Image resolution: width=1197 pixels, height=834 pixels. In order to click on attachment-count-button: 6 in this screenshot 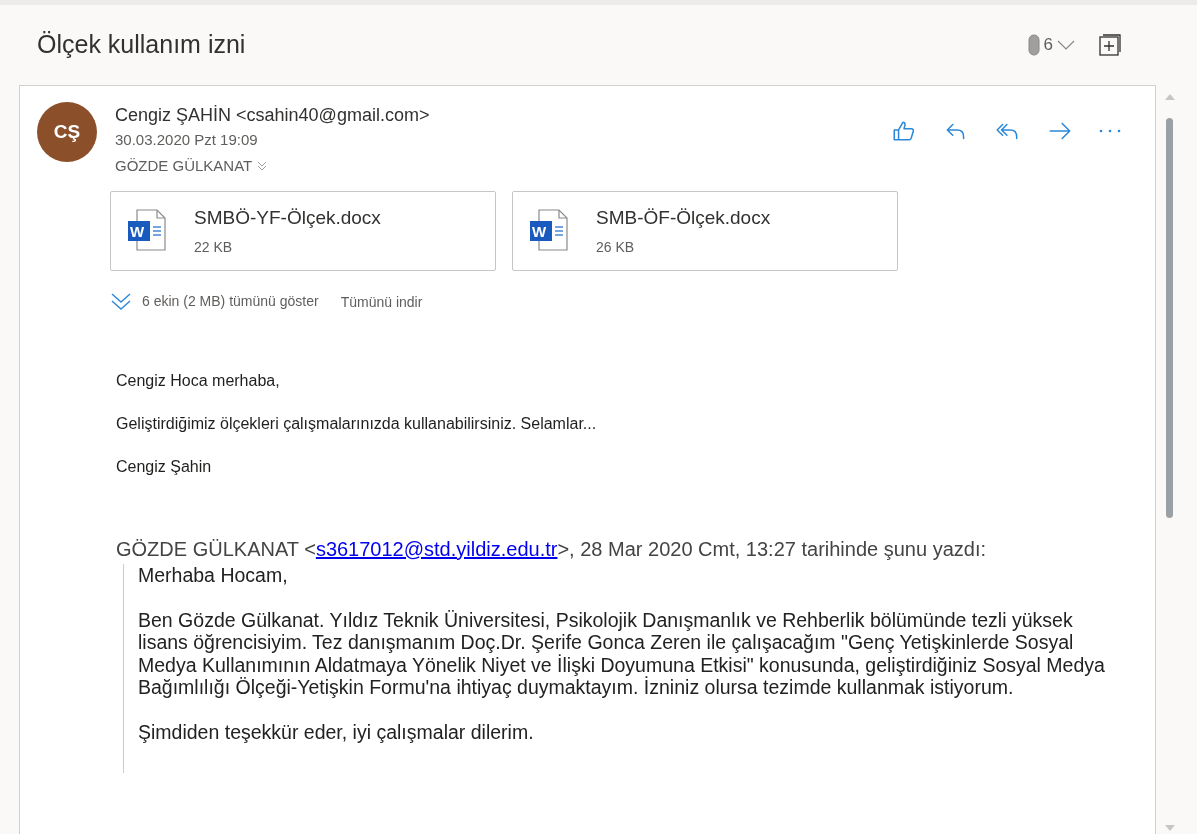, I will do `click(1051, 45)`.